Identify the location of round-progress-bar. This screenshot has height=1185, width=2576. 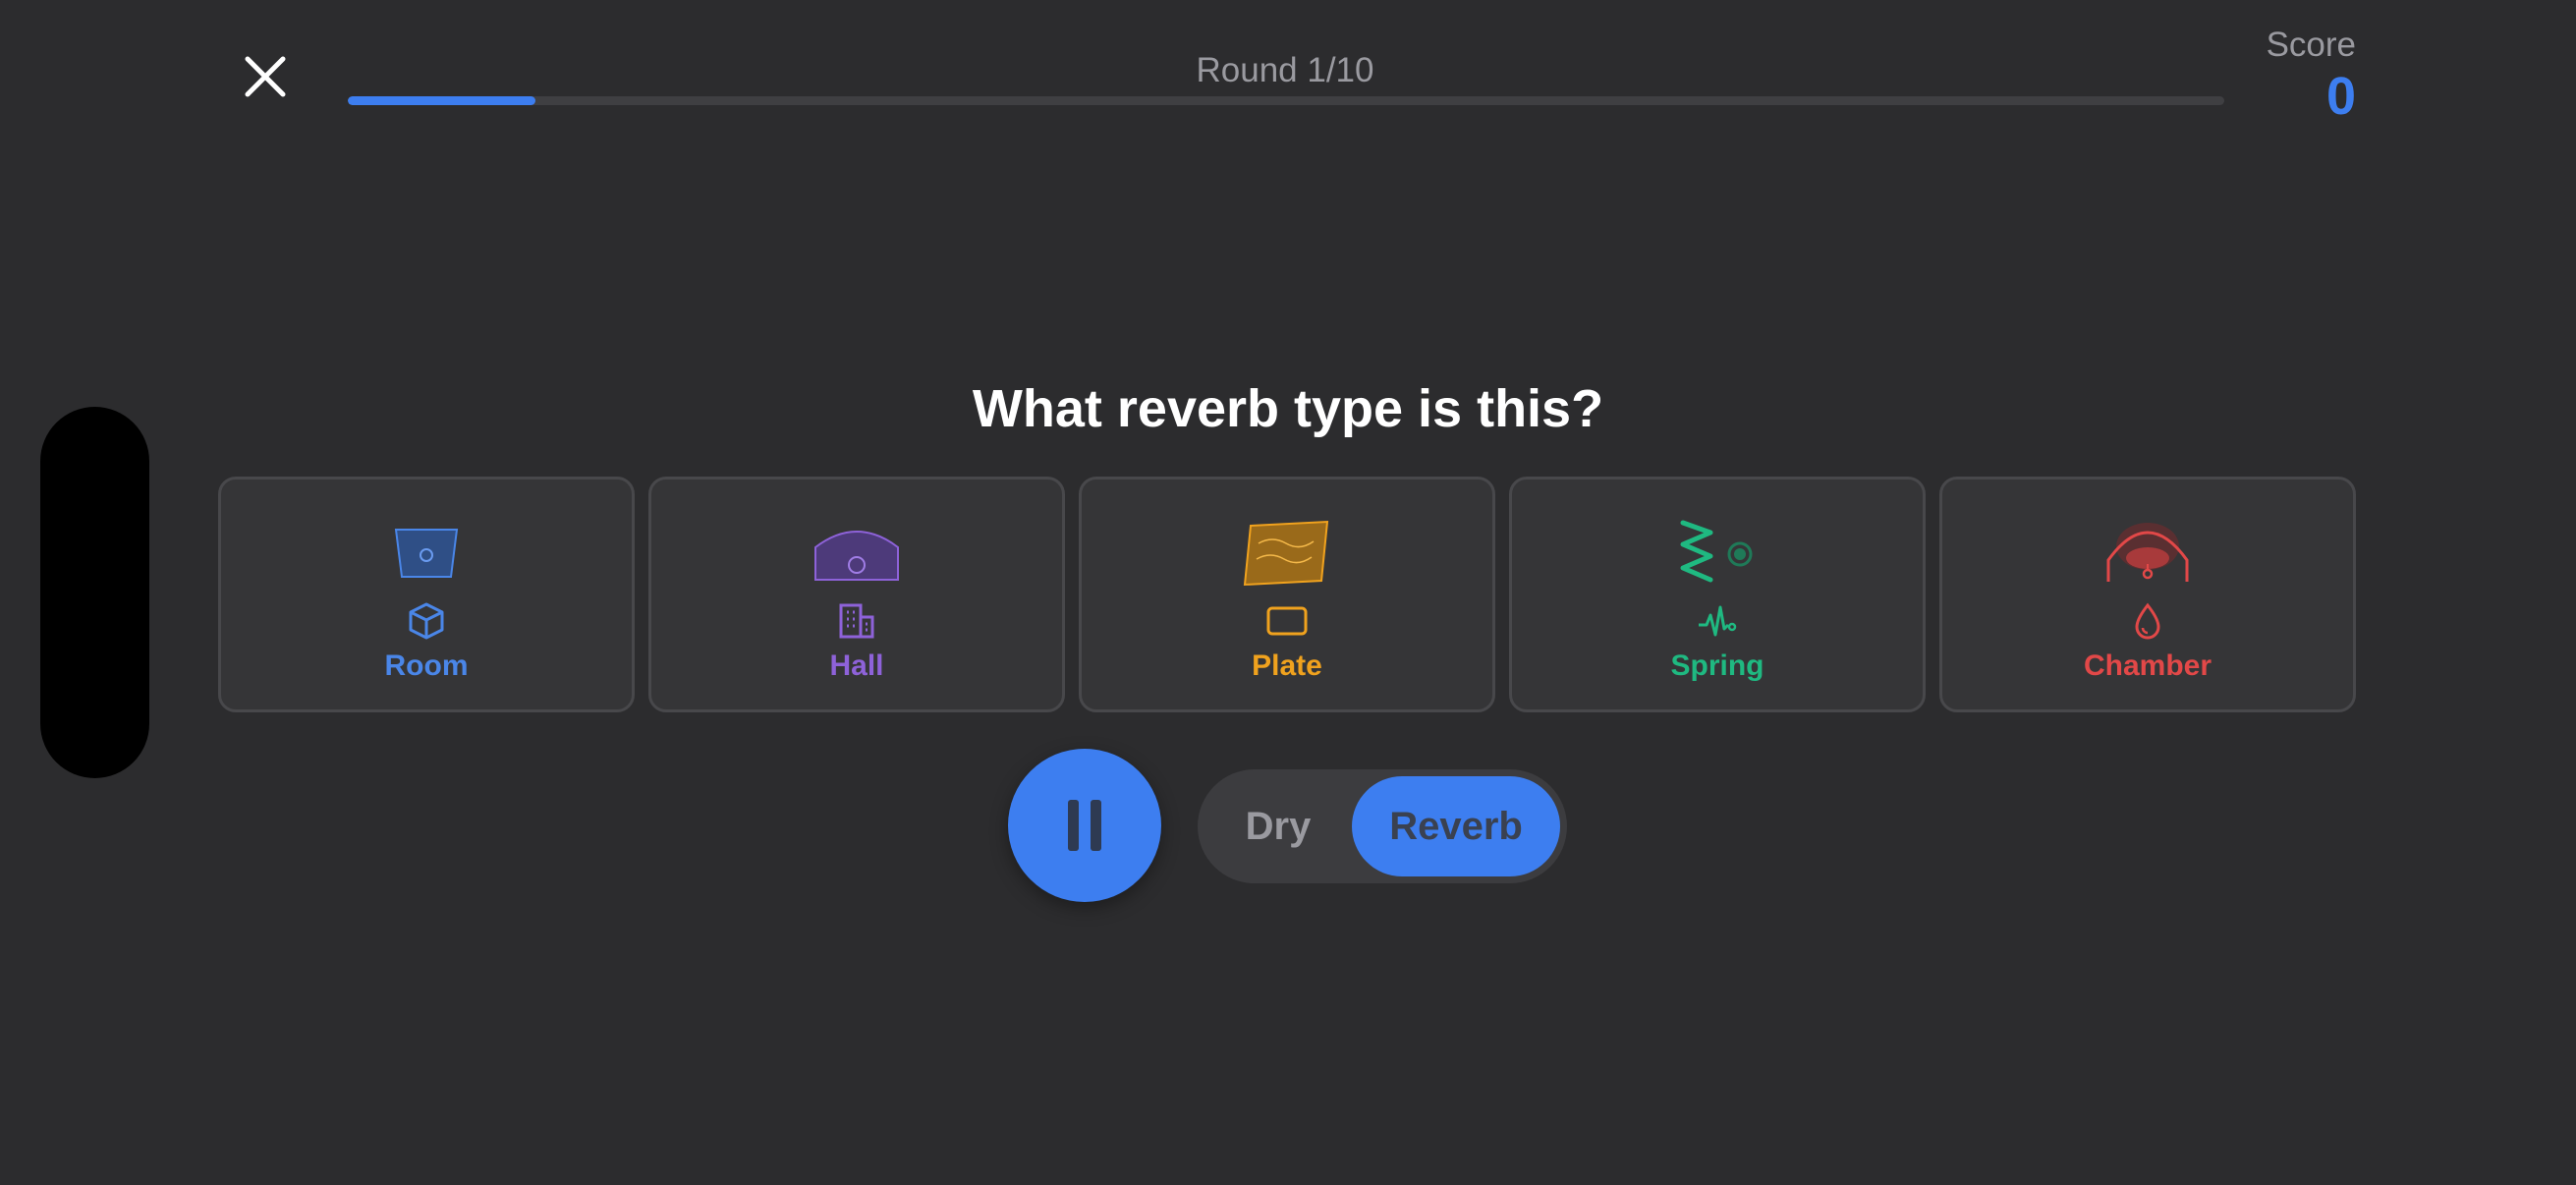
(1286, 100).